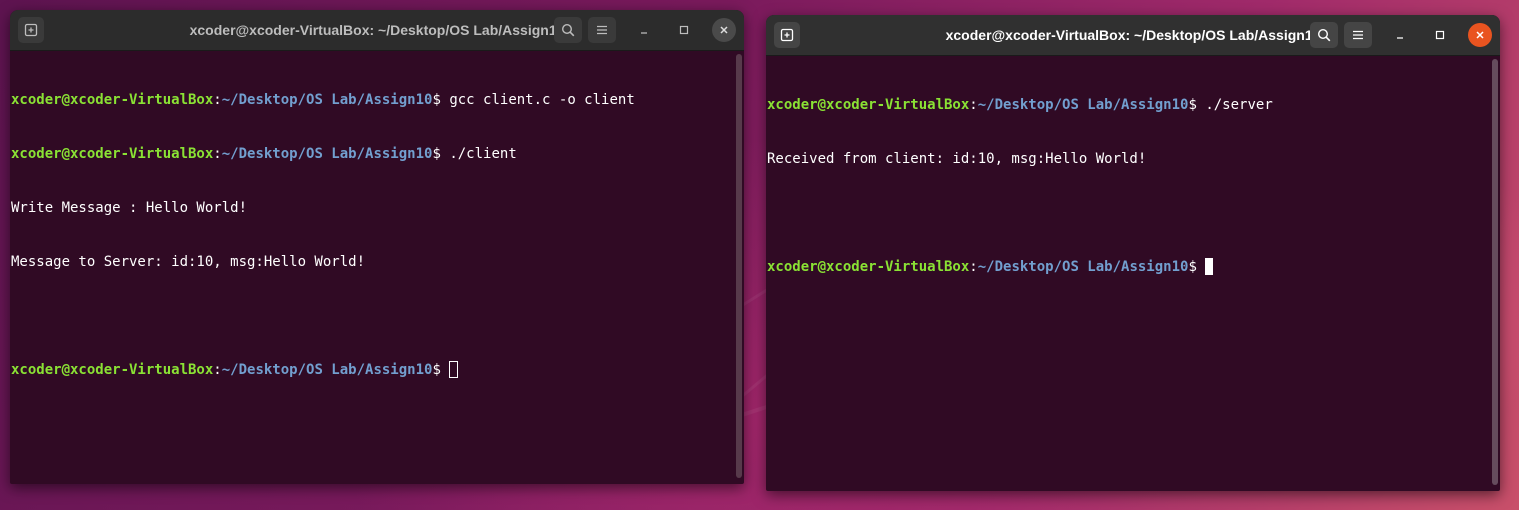 Image resolution: width=1519 pixels, height=510 pixels. What do you see at coordinates (1239, 105) in the screenshot?
I see `command-text: ./server` at bounding box center [1239, 105].